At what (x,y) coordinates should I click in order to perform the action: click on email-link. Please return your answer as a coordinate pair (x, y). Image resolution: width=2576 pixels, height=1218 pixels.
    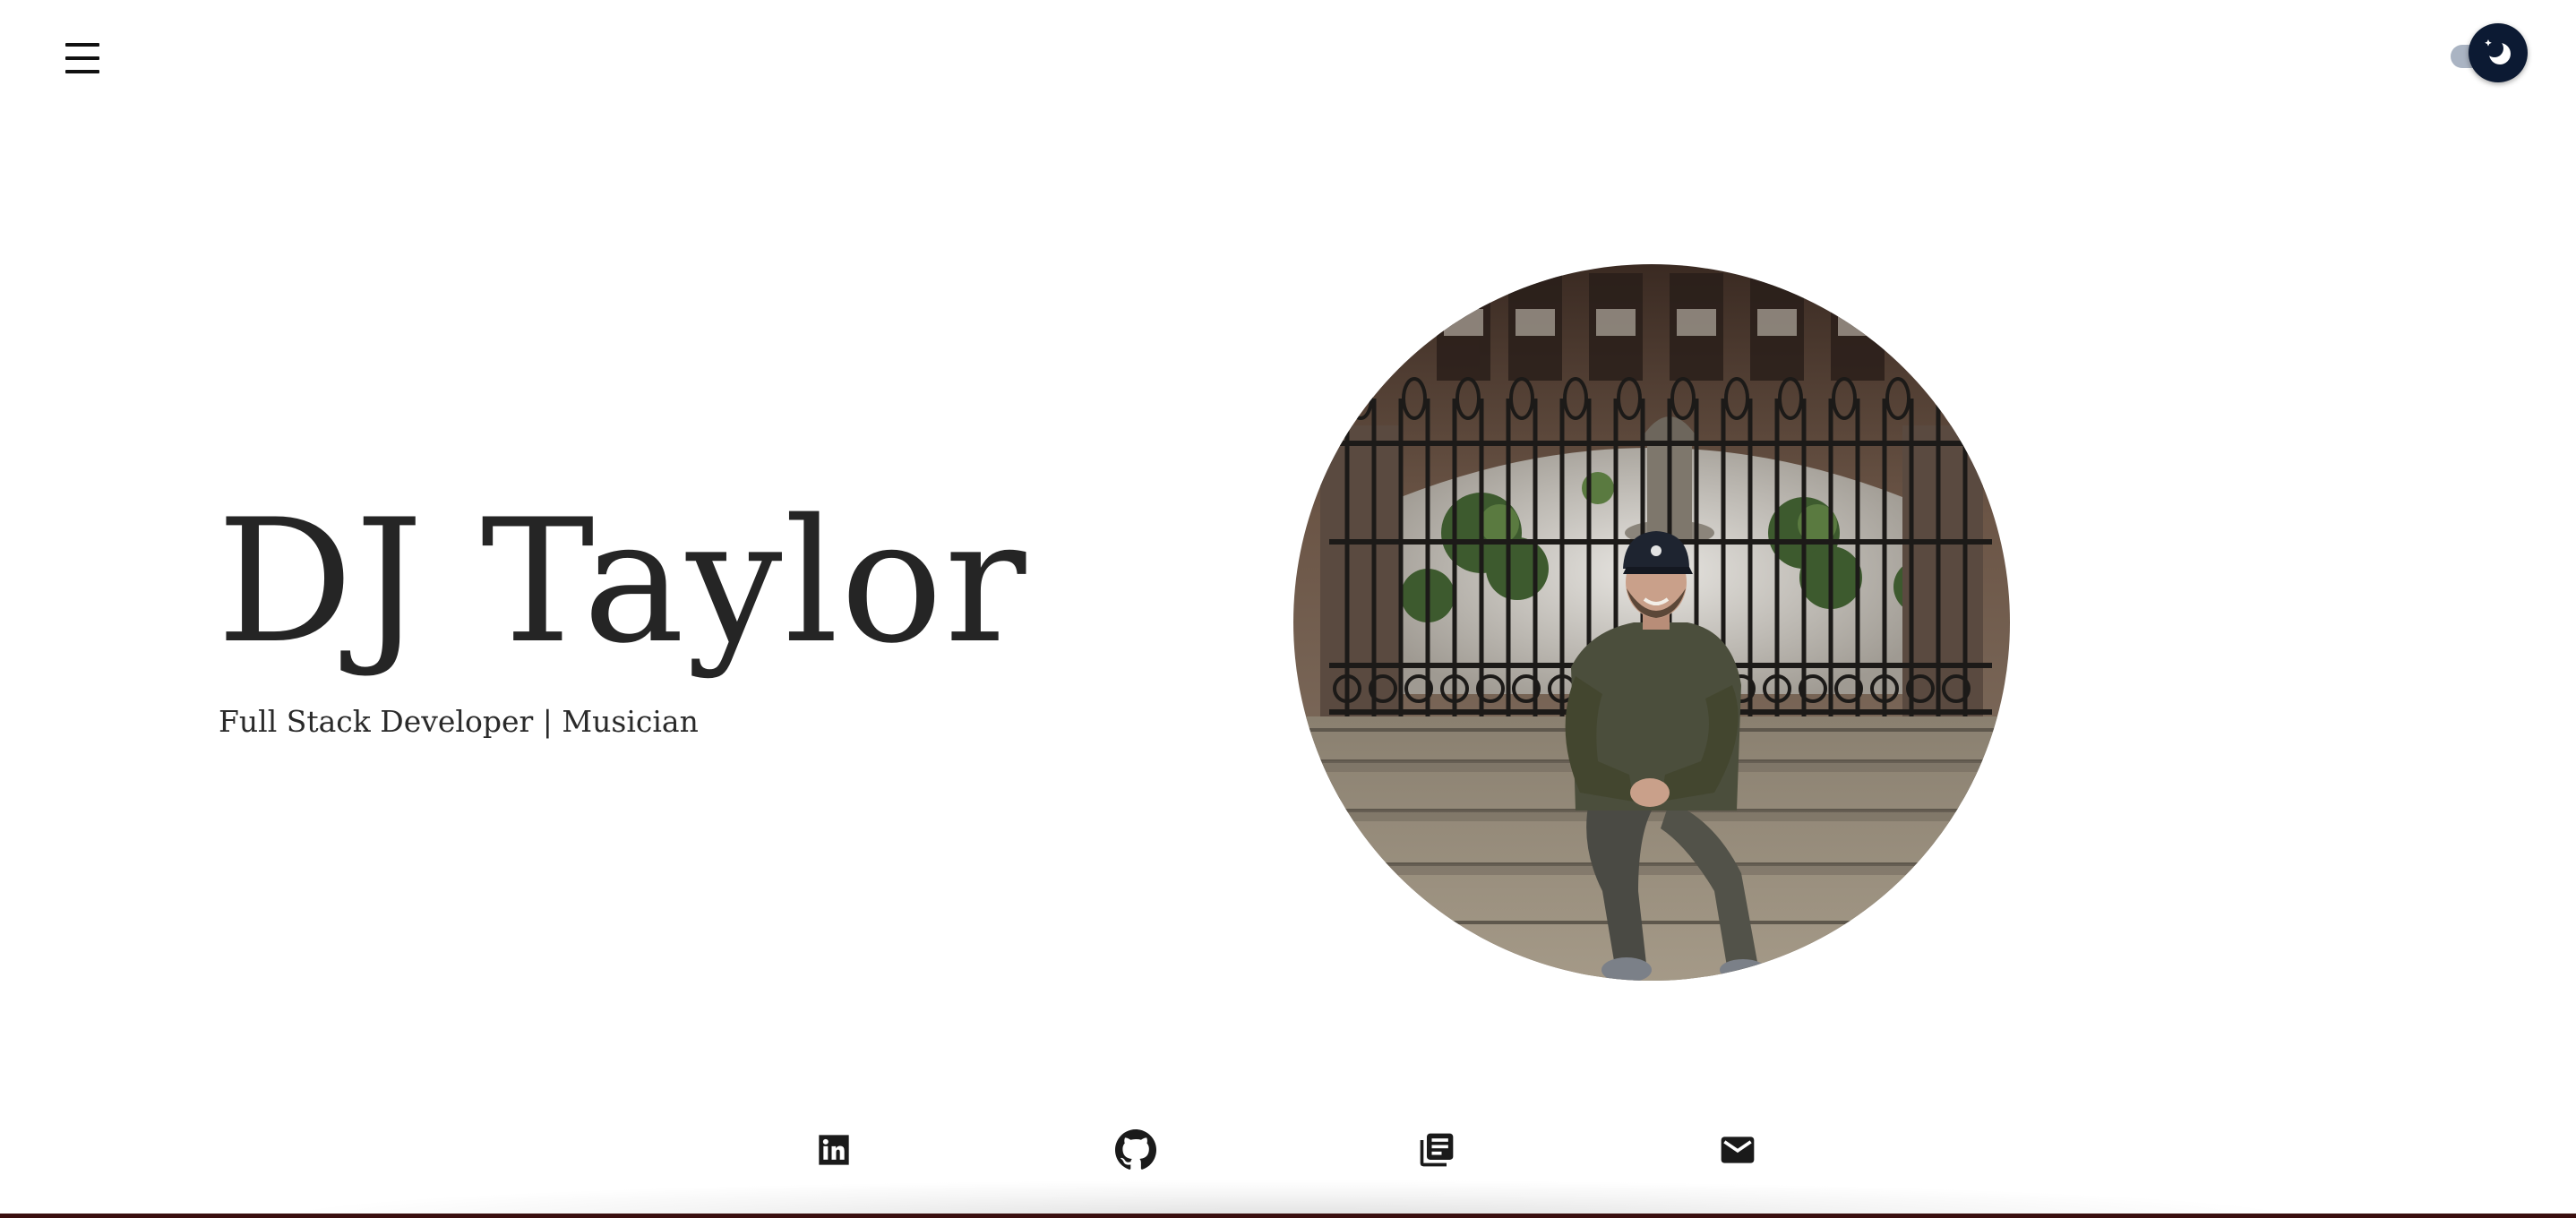
    Looking at the image, I should click on (1737, 1150).